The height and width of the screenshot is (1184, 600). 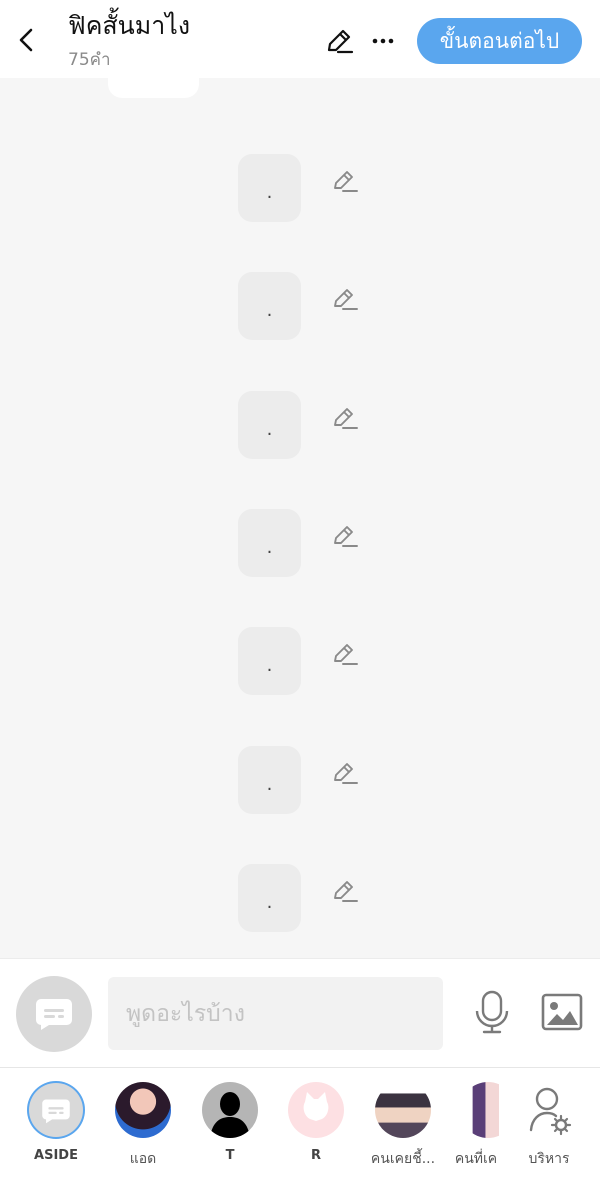 What do you see at coordinates (129, 26) in the screenshot?
I see `story-title: ฟิคสั้นมาไง` at bounding box center [129, 26].